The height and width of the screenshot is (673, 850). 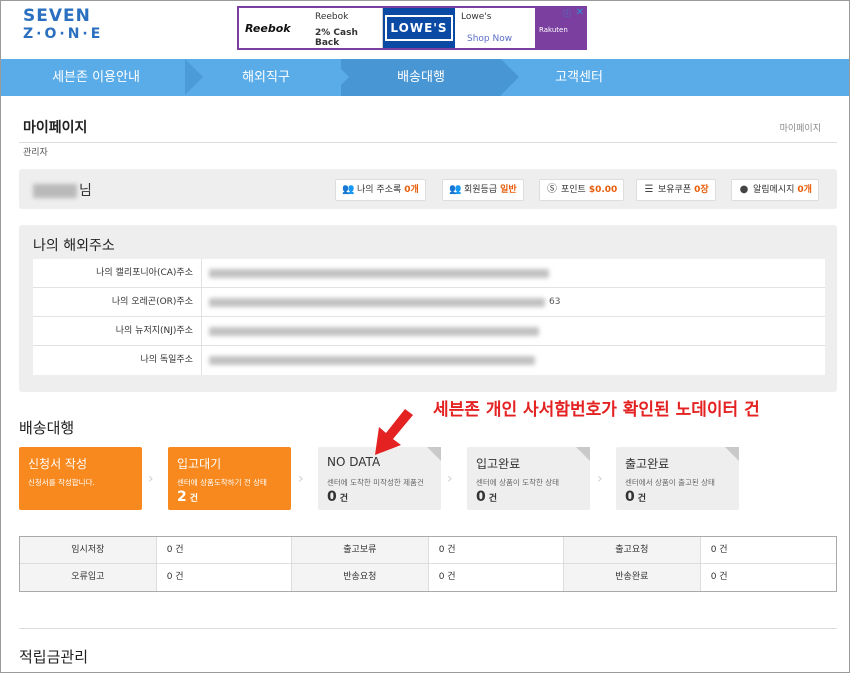 What do you see at coordinates (360, 550) in the screenshot?
I see `status-label: 출고보류` at bounding box center [360, 550].